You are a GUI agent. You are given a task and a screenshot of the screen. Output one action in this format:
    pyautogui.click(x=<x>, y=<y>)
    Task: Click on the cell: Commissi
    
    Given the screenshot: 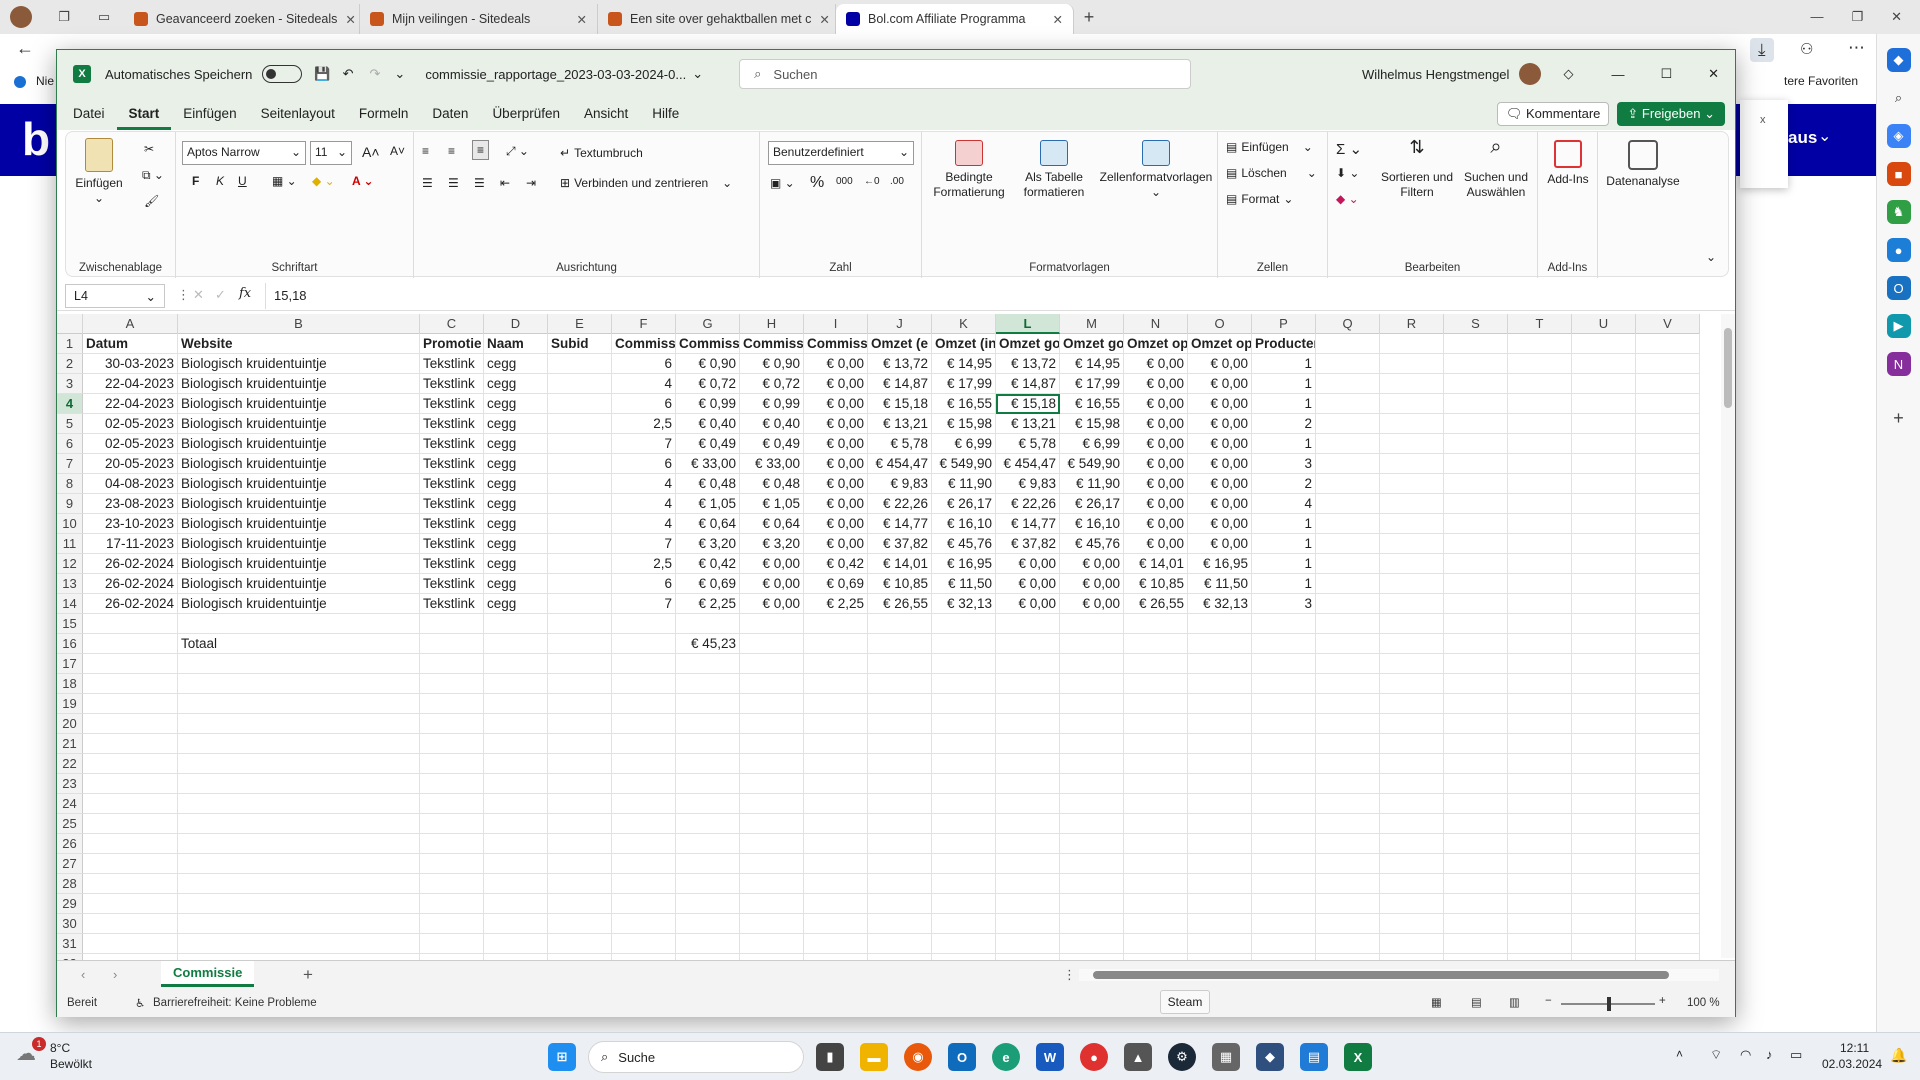 What is the action you would take?
    pyautogui.click(x=644, y=344)
    